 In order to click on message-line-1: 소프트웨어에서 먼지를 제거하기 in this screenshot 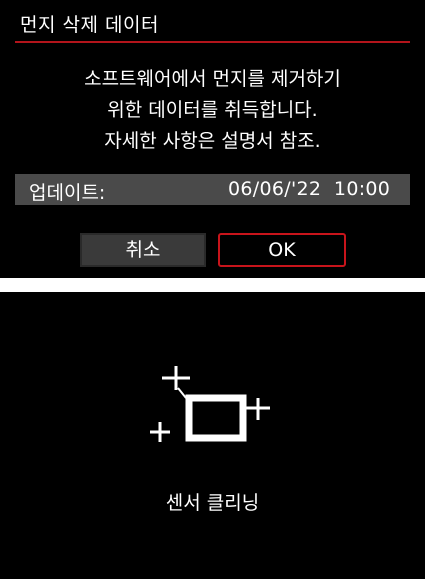, I will do `click(212, 79)`.